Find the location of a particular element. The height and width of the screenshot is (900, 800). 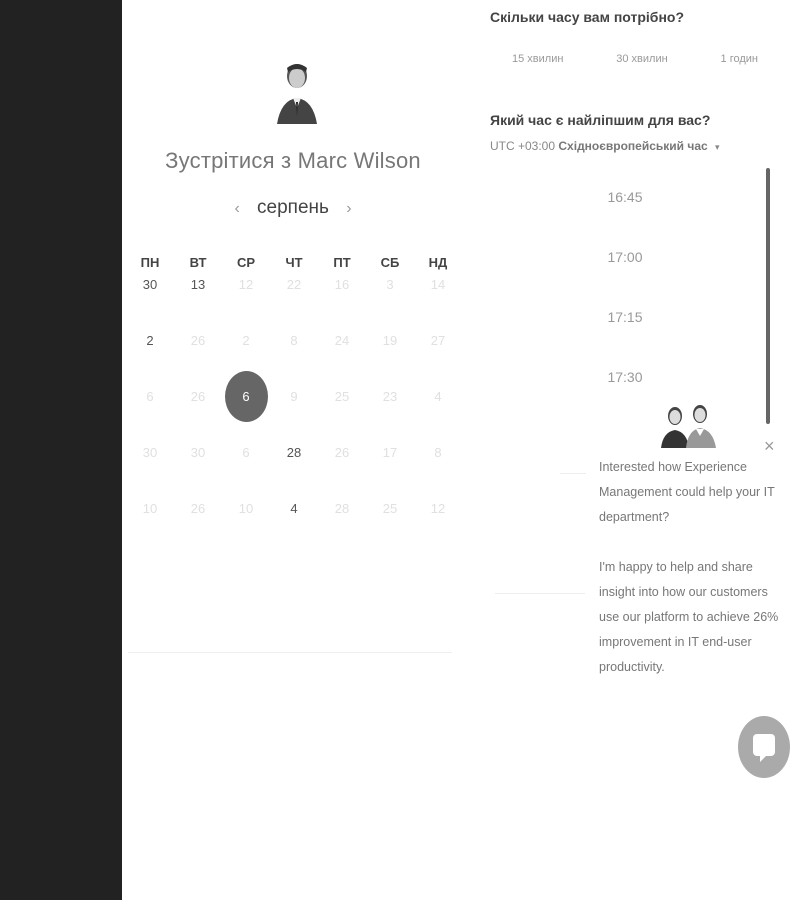

month-navigator: ‹ серпень › is located at coordinates (293, 208).